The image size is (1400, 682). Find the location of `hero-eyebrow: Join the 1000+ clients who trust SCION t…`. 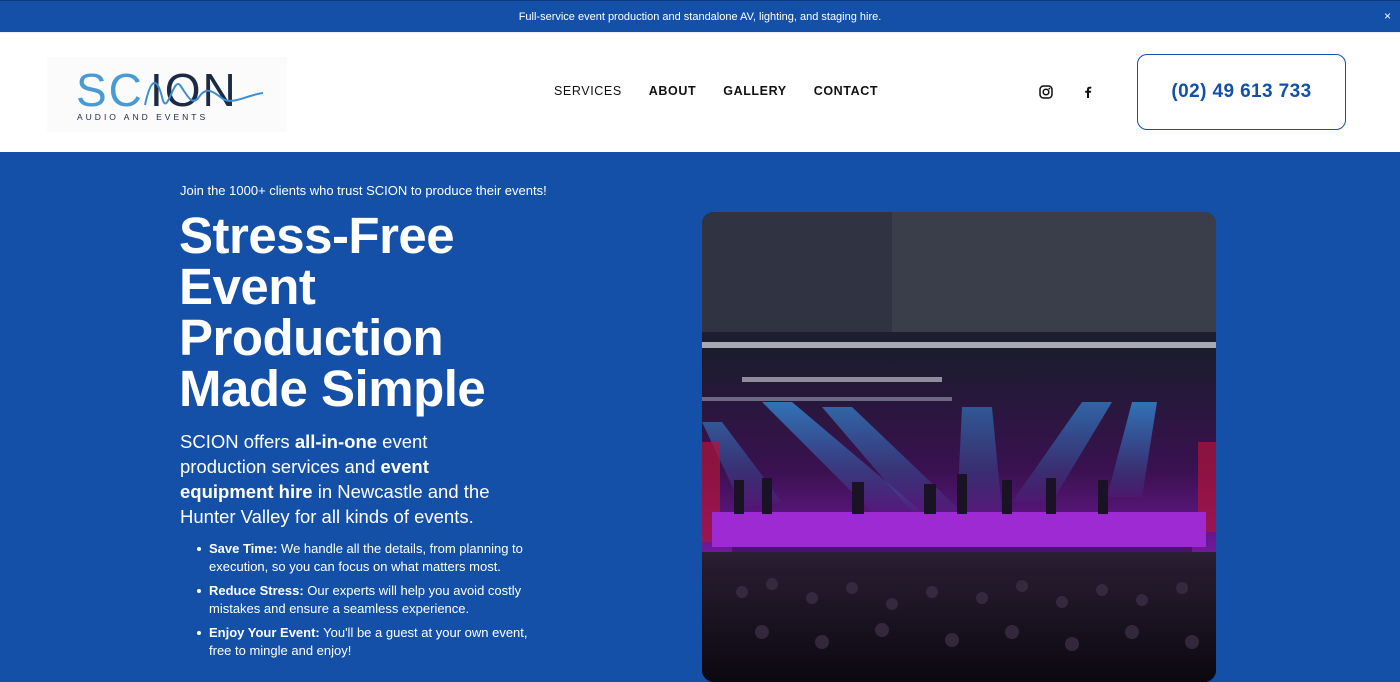

hero-eyebrow: Join the 1000+ clients who trust SCION t… is located at coordinates (363, 190).